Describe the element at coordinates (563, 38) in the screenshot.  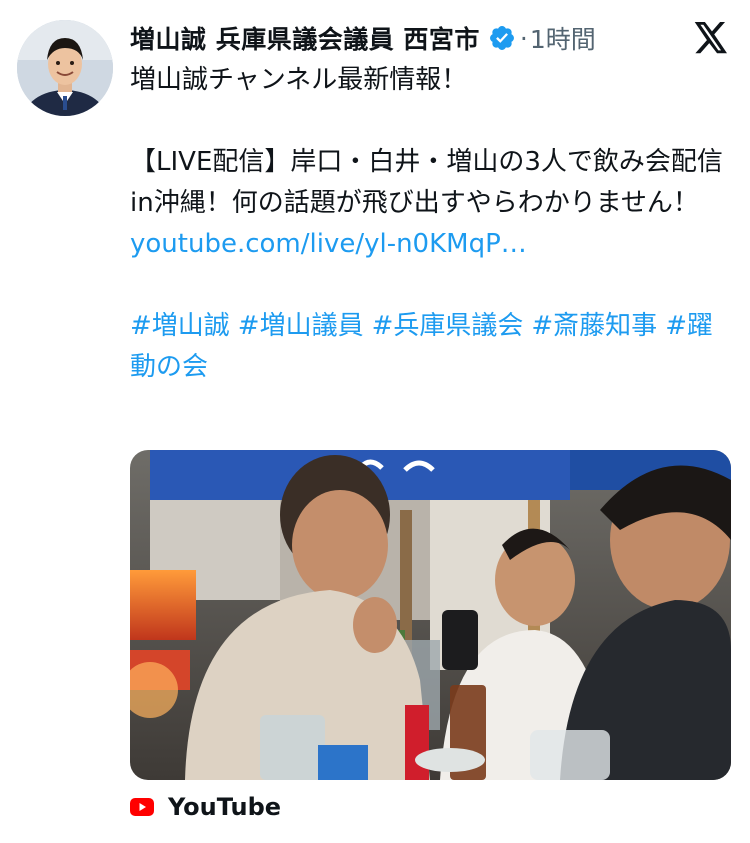
I see `timestamp: 1時間` at that location.